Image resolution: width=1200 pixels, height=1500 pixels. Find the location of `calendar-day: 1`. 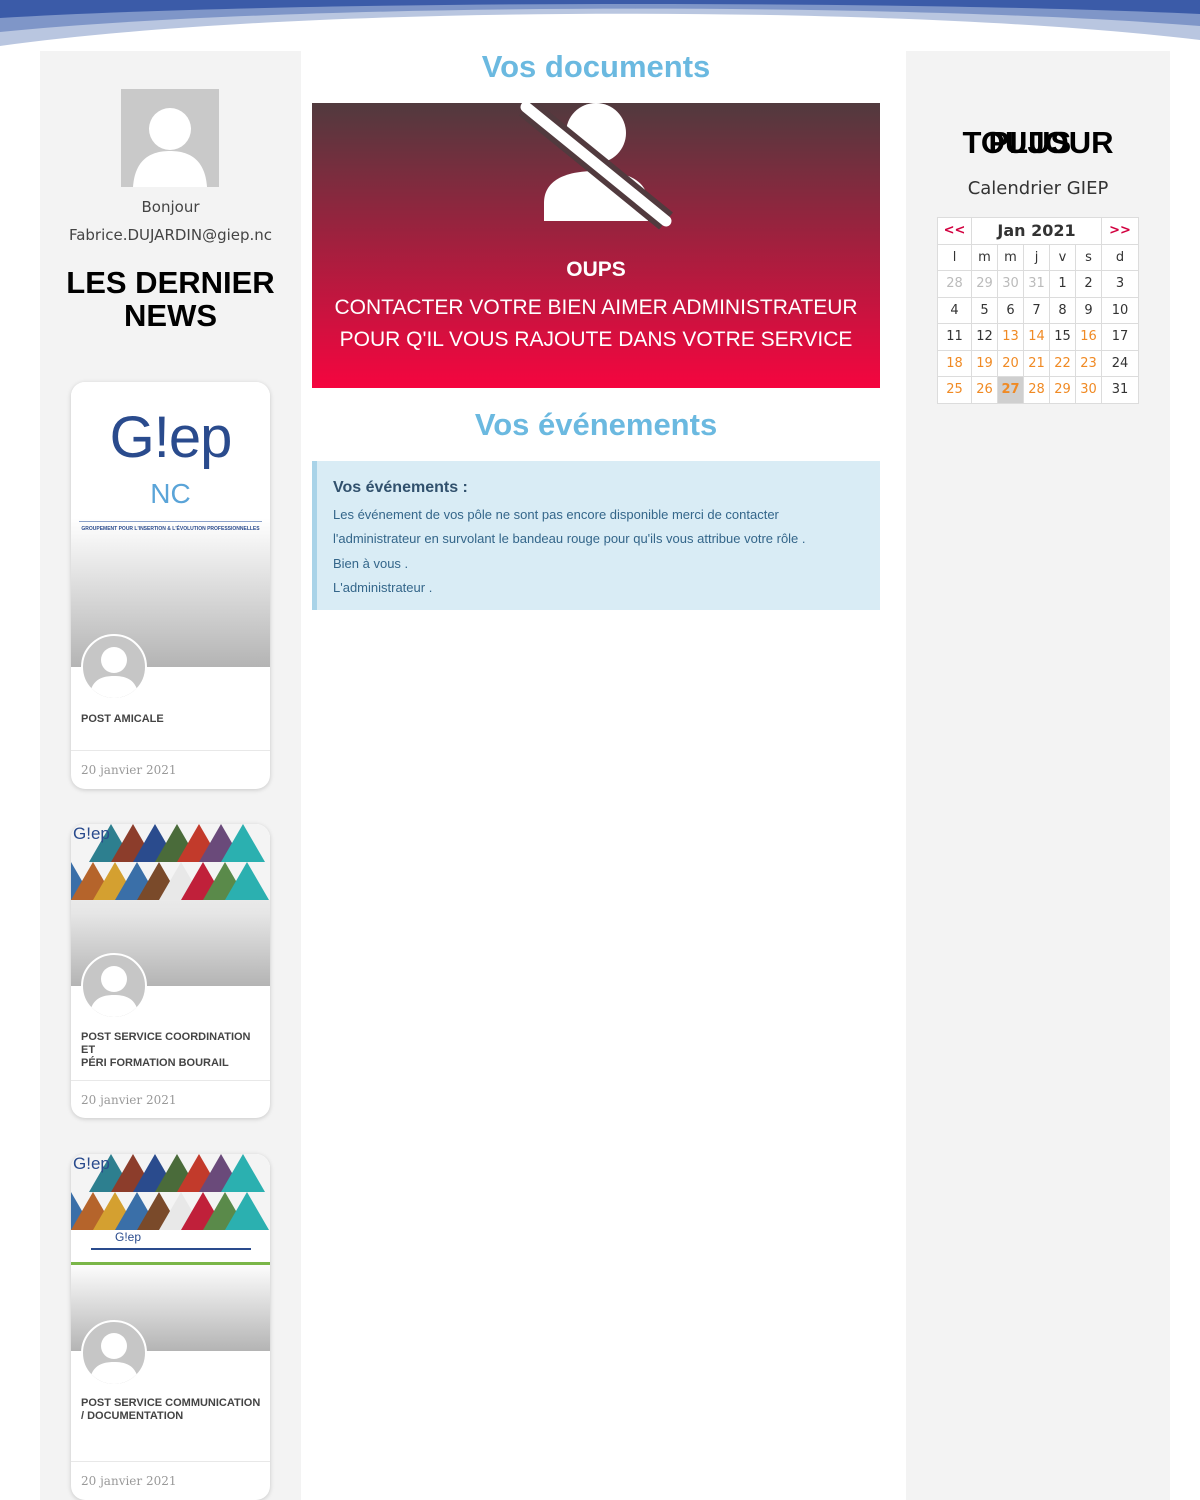

calendar-day: 1 is located at coordinates (1062, 284).